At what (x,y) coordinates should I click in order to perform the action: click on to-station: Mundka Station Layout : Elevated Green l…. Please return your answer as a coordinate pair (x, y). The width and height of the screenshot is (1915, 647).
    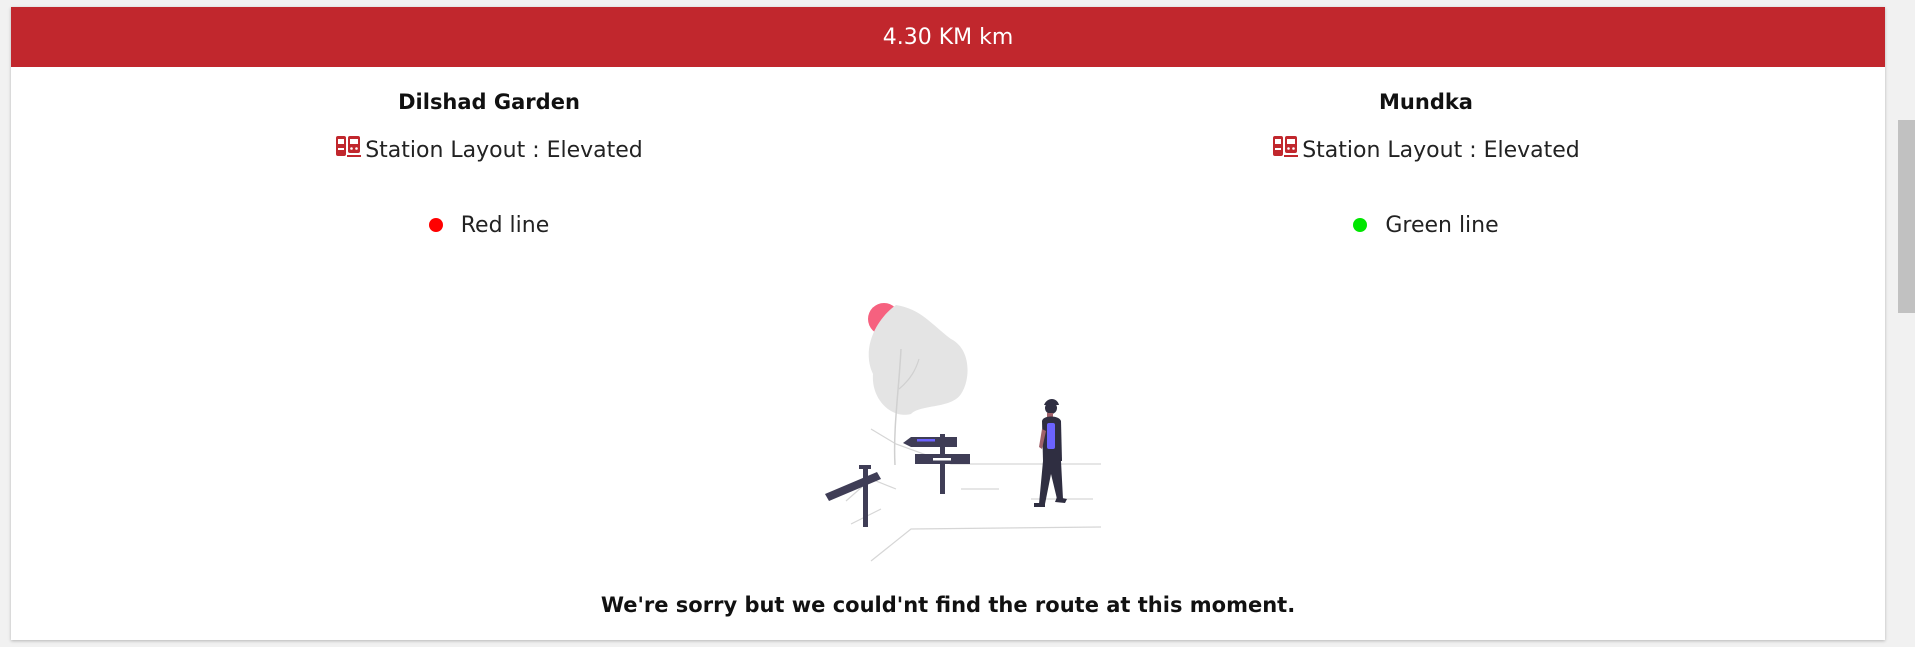
    Looking at the image, I should click on (1426, 152).